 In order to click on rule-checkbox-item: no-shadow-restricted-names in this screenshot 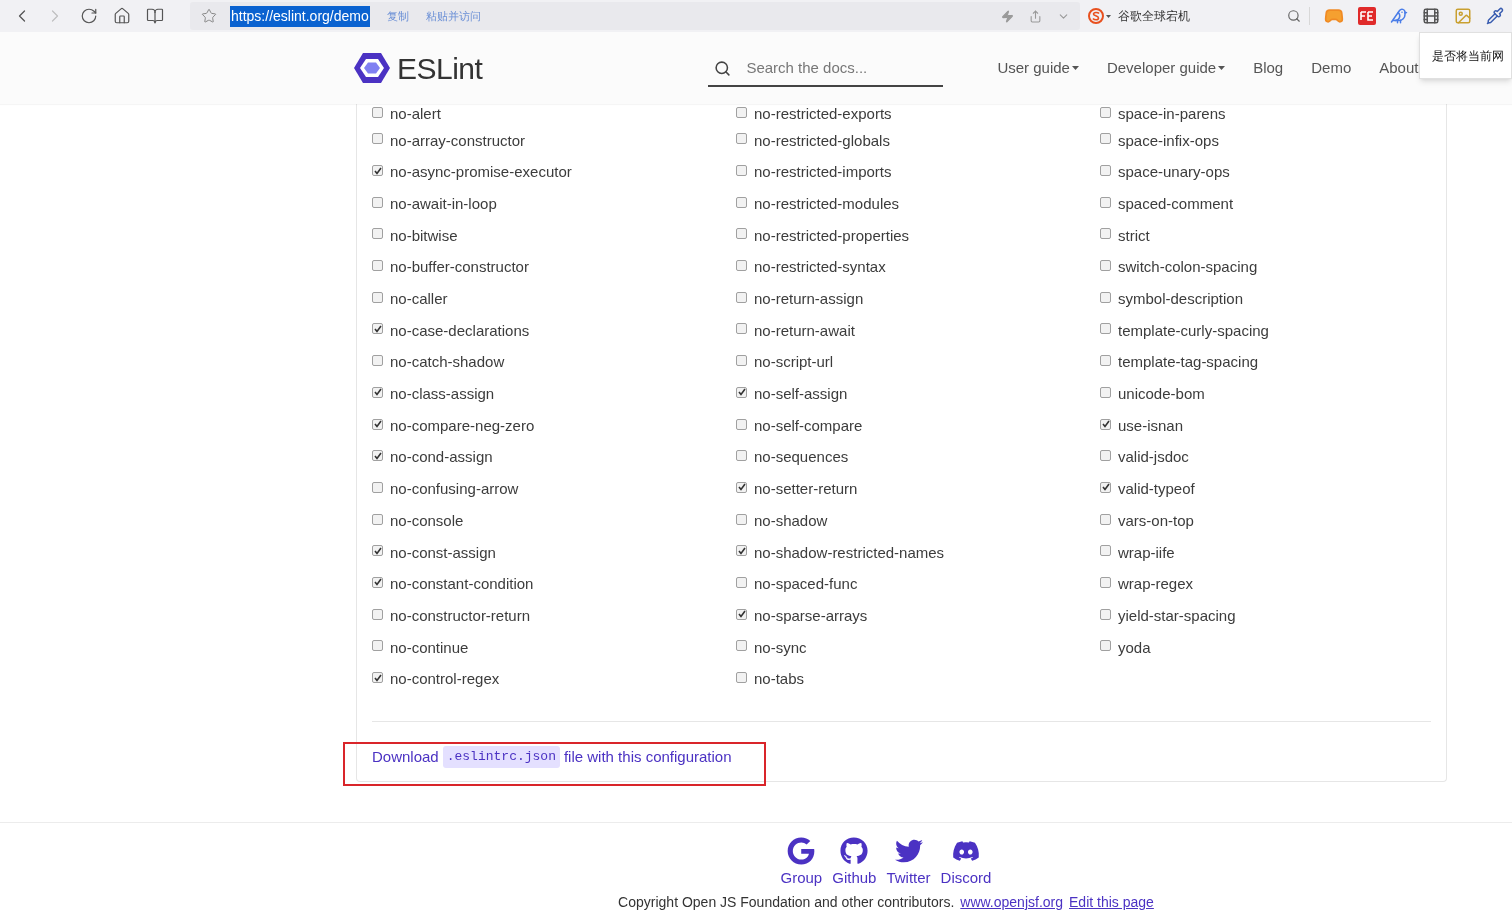, I will do `click(918, 552)`.